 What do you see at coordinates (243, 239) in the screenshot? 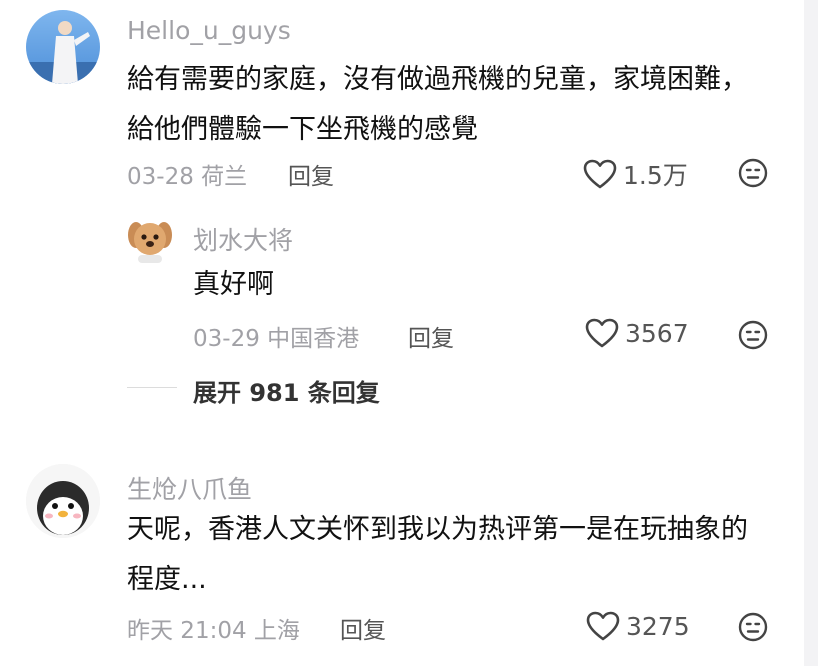
I see `reply-username: 划水大将` at bounding box center [243, 239].